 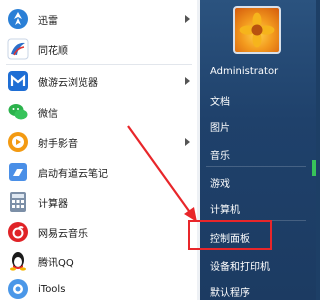 What do you see at coordinates (18, 81) in the screenshot?
I see `maxthon-icon` at bounding box center [18, 81].